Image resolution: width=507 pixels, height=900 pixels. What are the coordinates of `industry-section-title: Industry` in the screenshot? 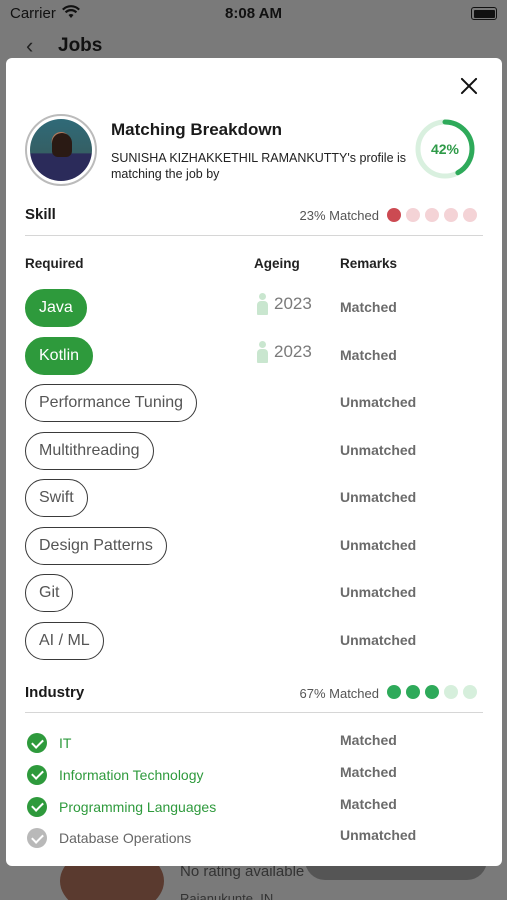 It's located at (55, 692).